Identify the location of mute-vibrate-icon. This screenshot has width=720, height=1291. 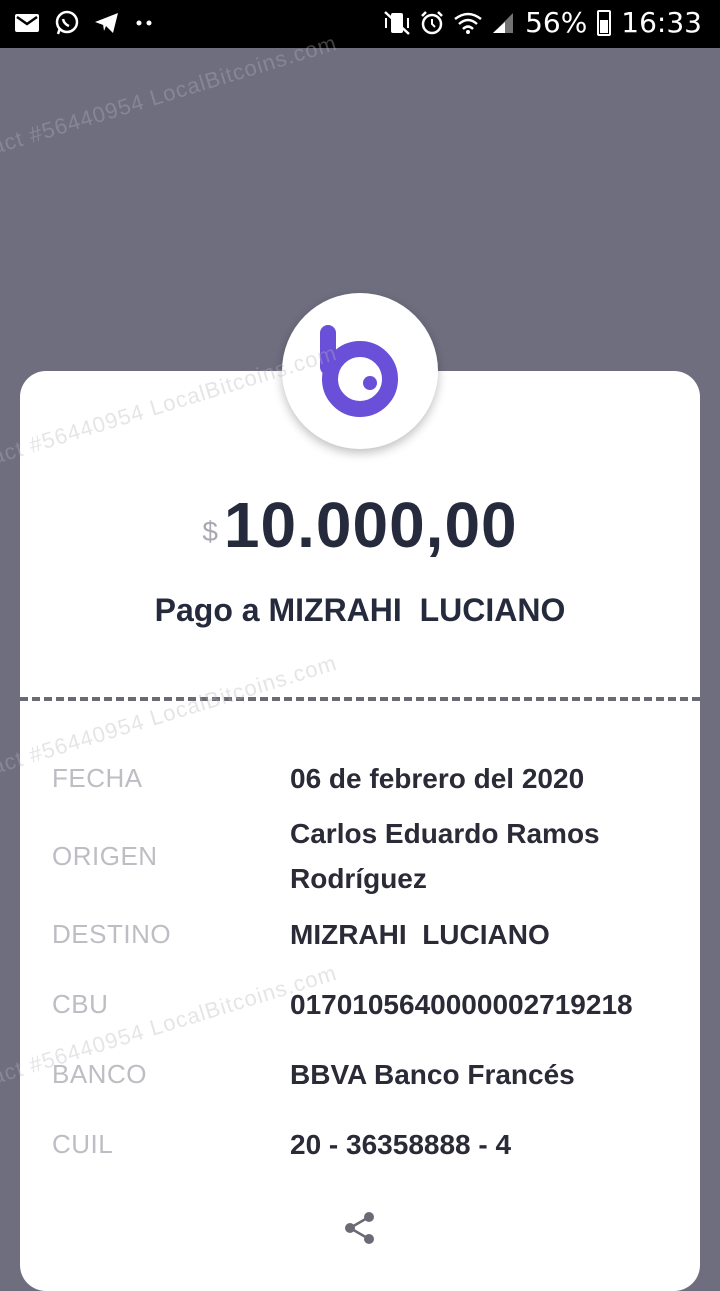
(397, 22).